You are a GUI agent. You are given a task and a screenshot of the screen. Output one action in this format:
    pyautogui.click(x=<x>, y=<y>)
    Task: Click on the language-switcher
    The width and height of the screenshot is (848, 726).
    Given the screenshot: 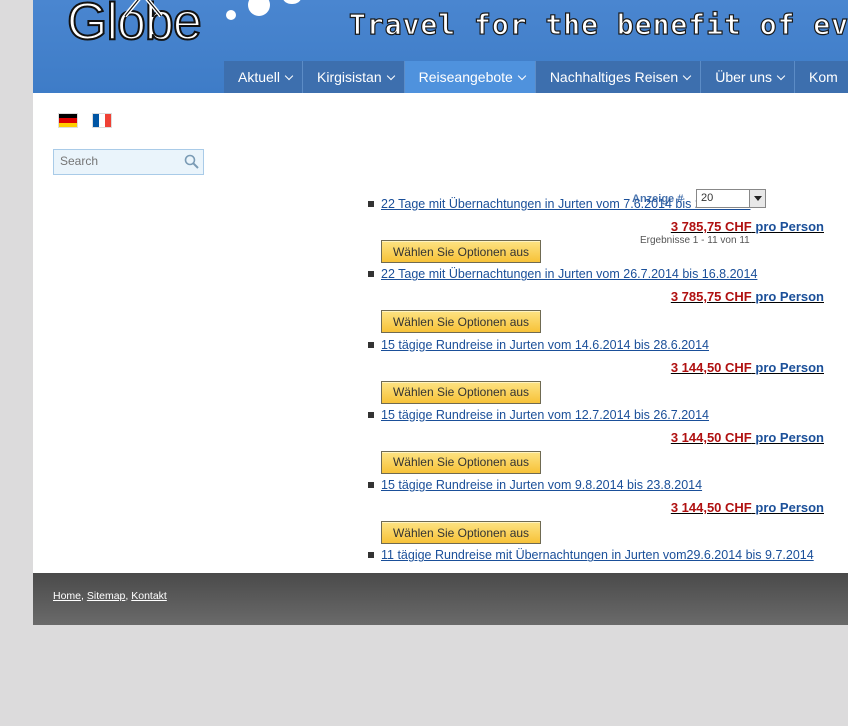 What is the action you would take?
    pyautogui.click(x=85, y=120)
    